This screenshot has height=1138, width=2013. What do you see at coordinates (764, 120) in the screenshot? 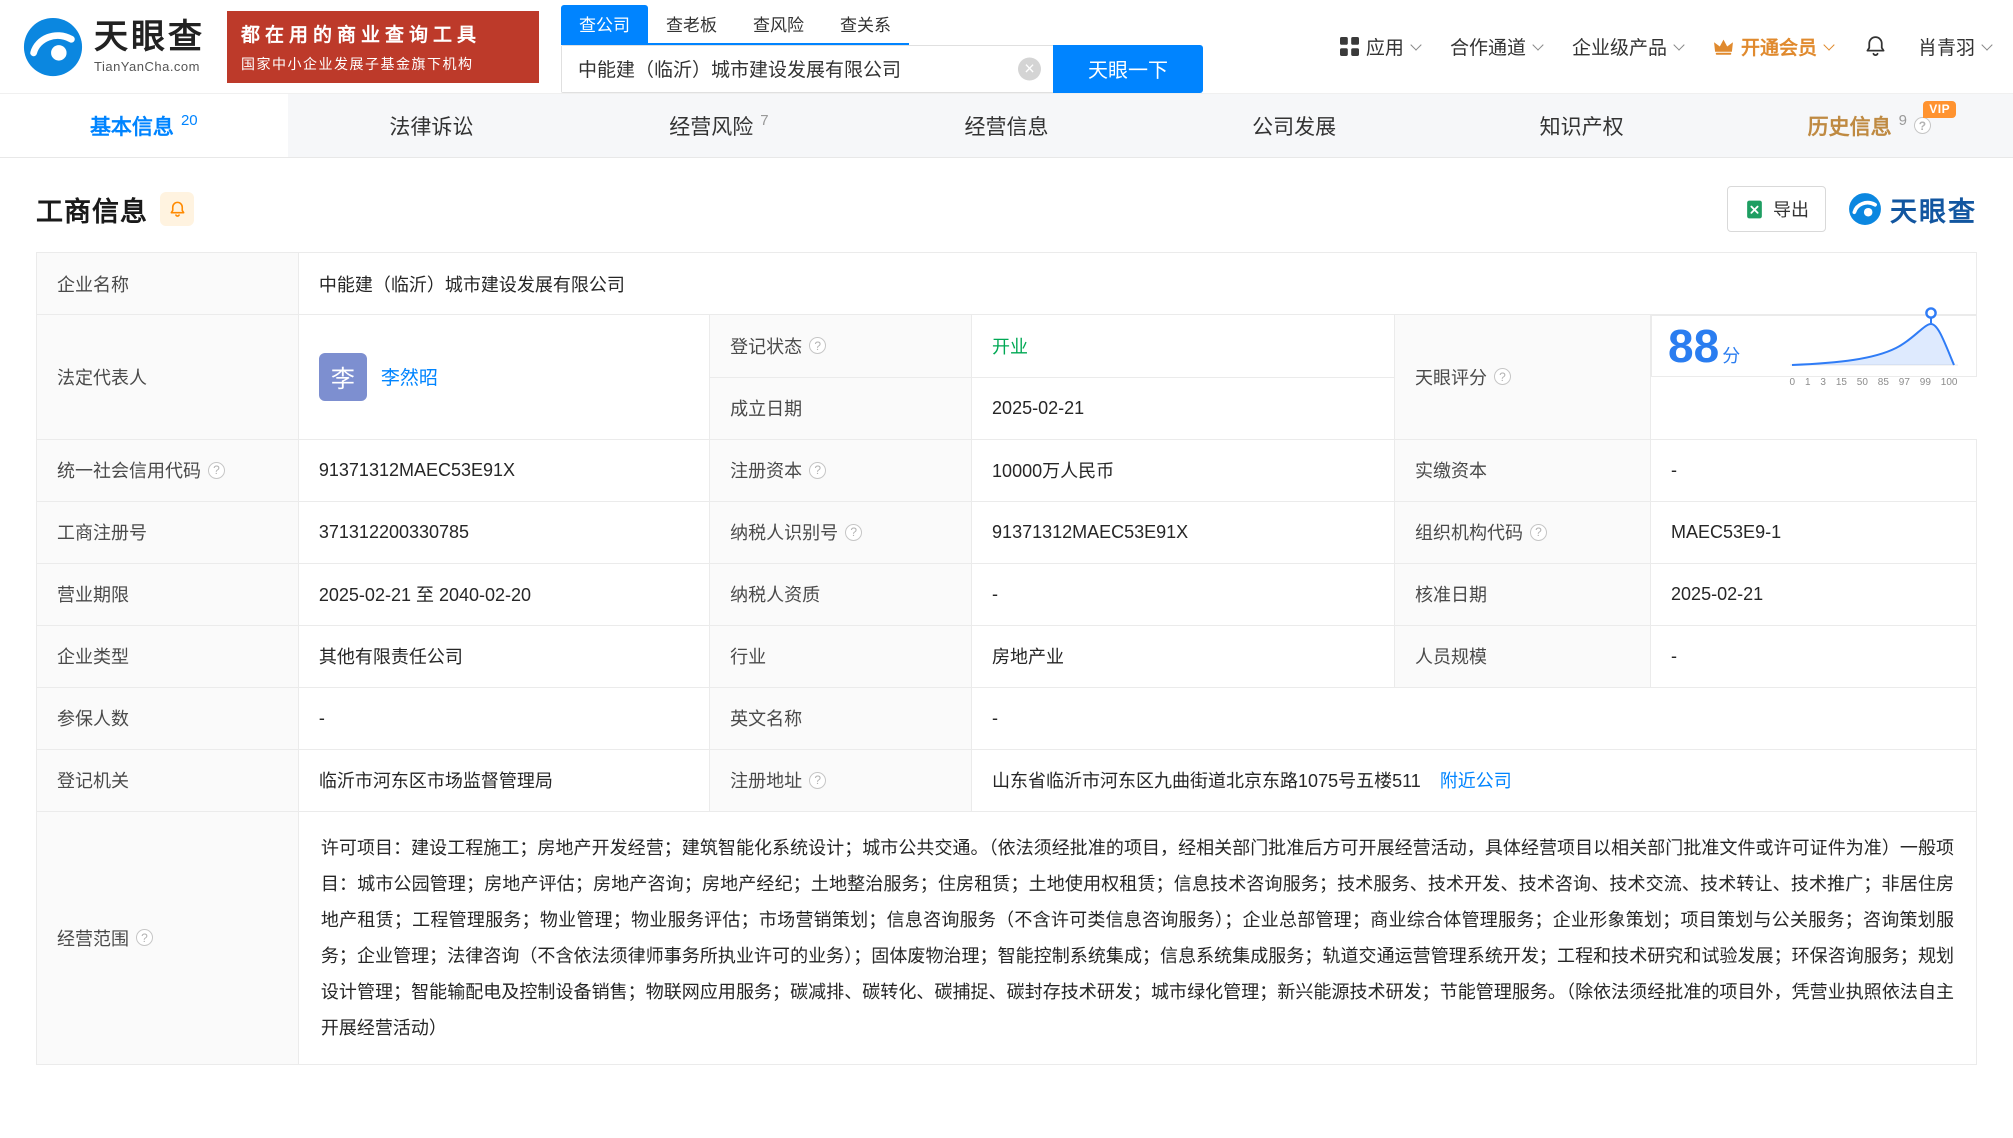
I see `tab-count: 7` at bounding box center [764, 120].